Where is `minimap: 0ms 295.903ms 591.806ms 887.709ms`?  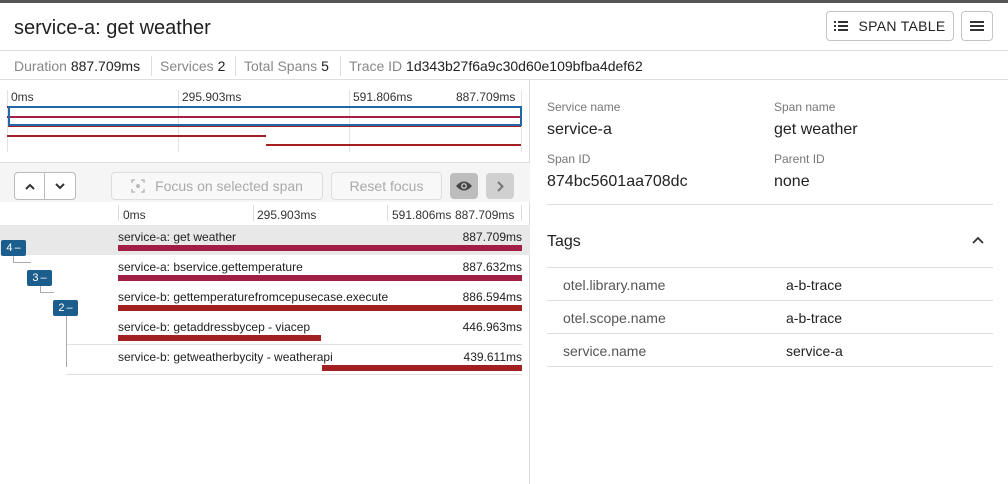 minimap: 0ms 295.903ms 591.806ms 887.709ms is located at coordinates (264, 121).